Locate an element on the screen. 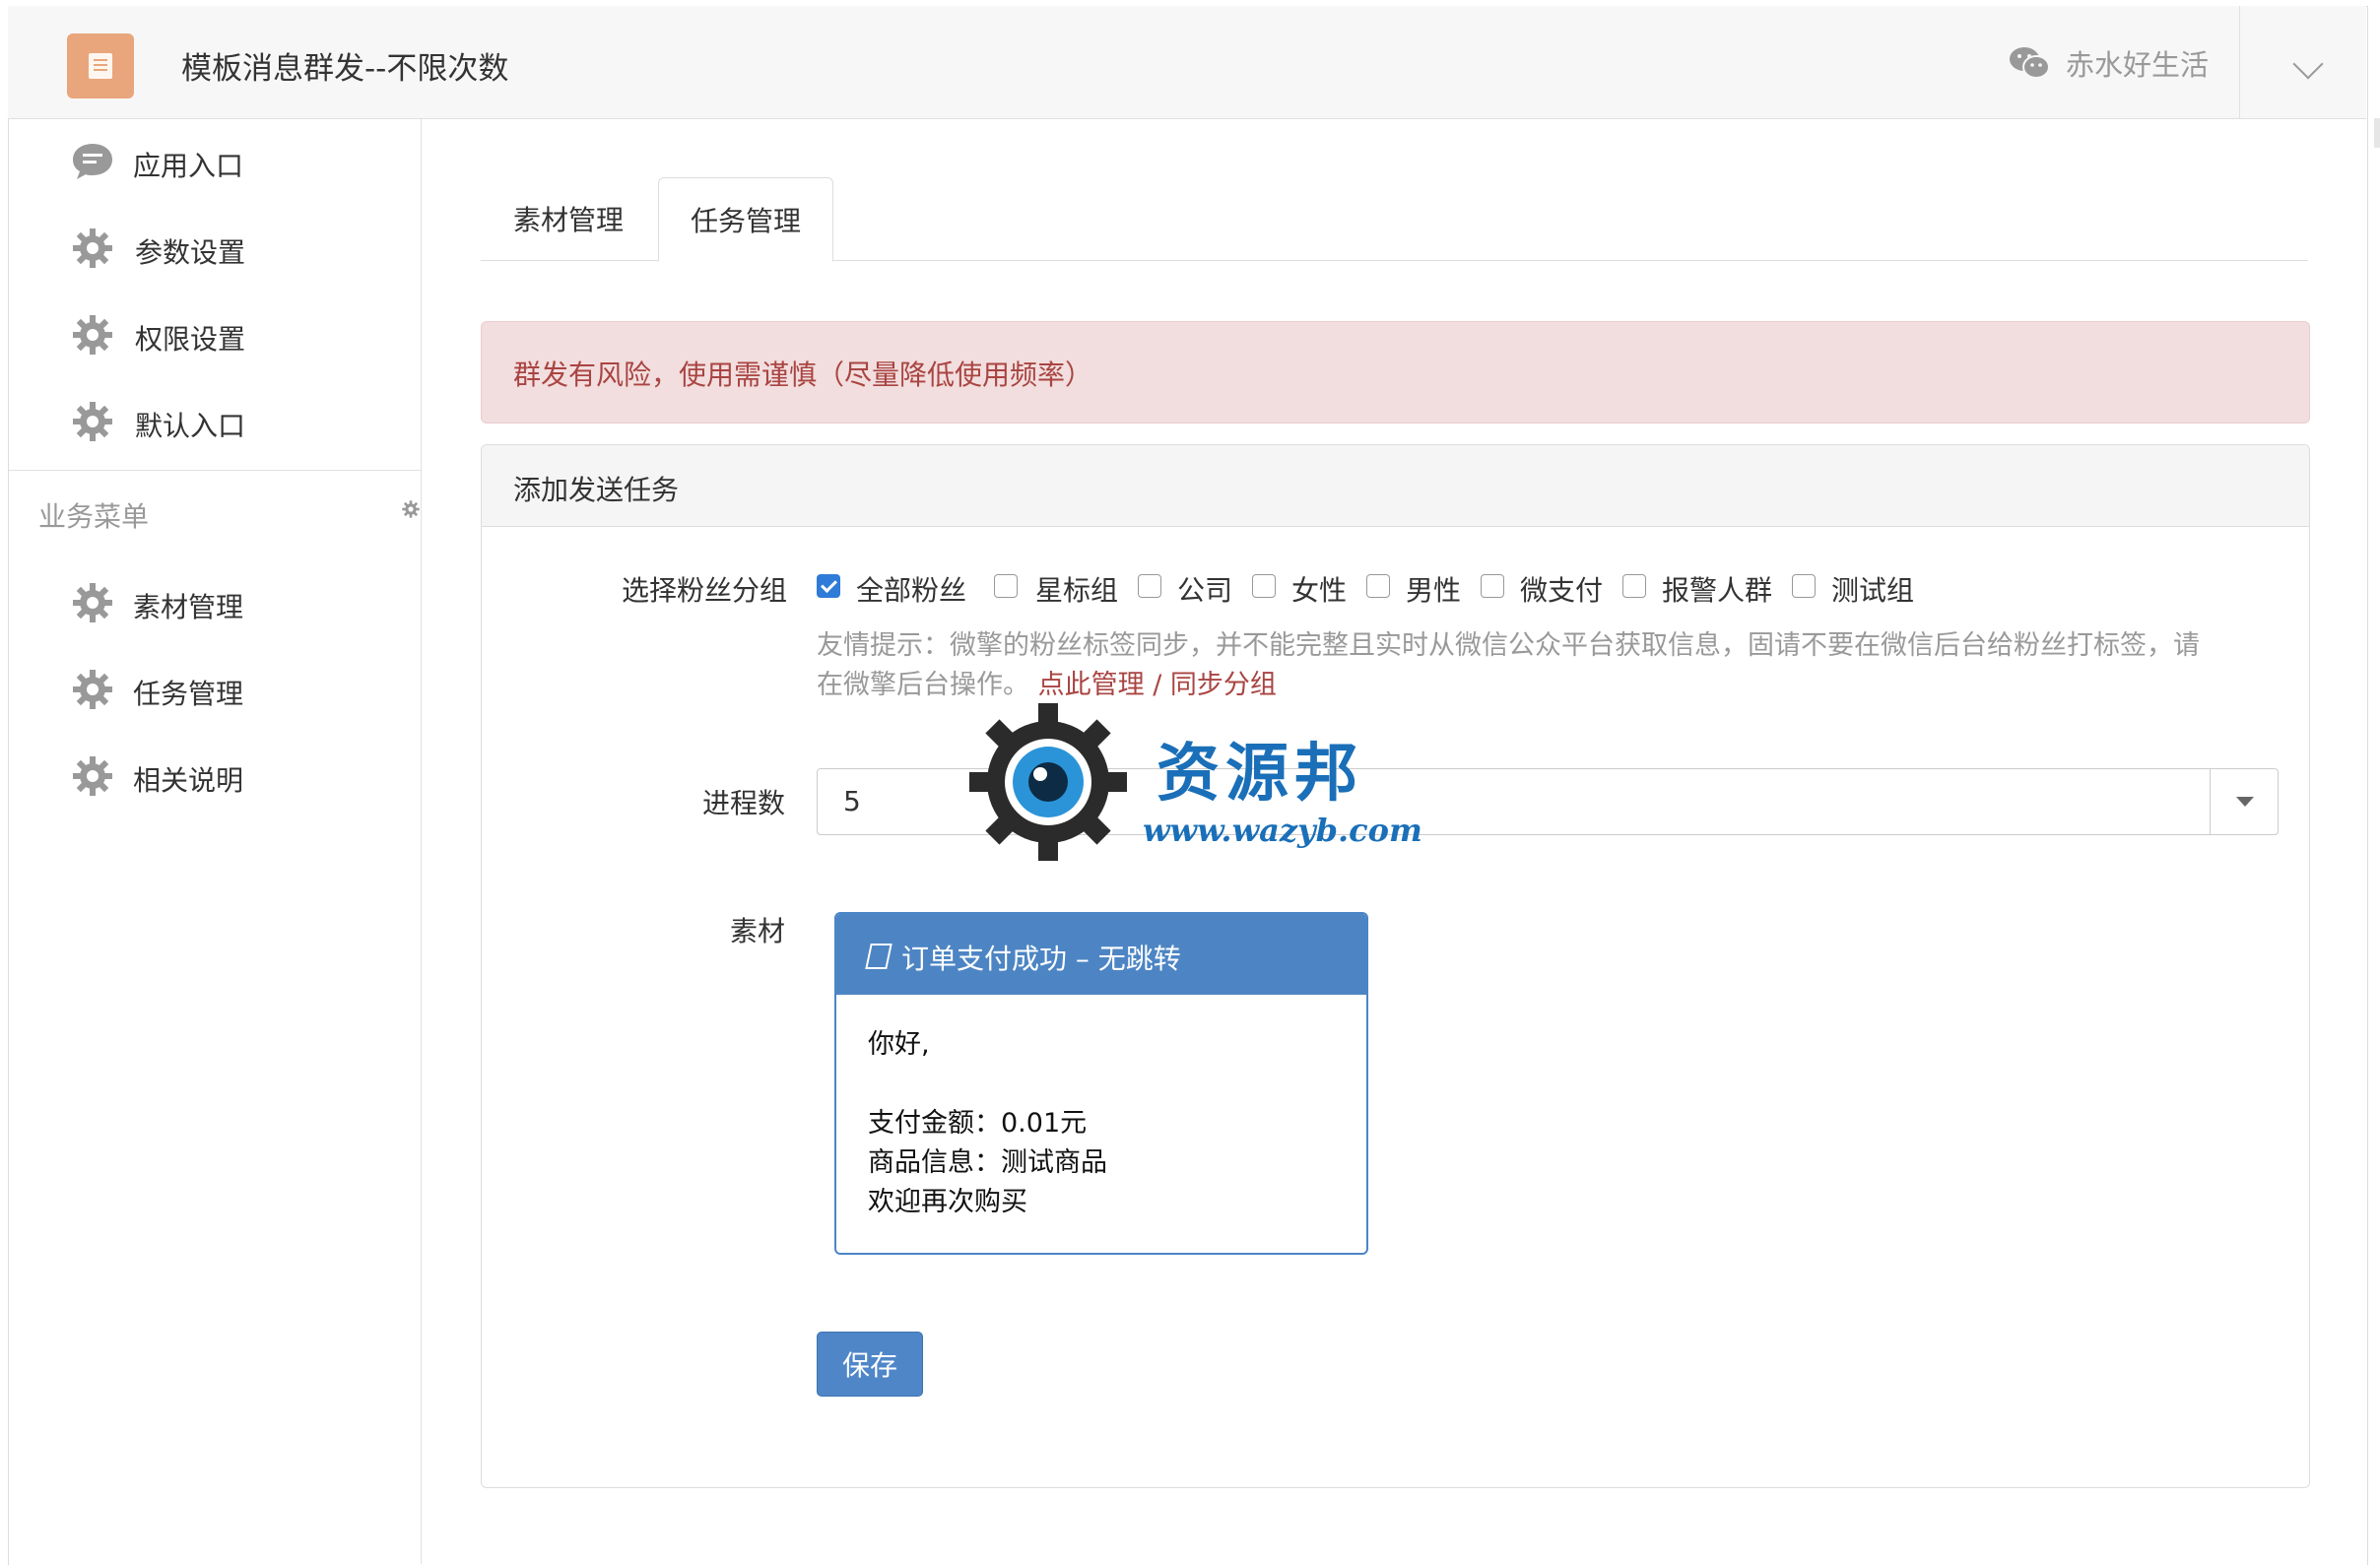 This screenshot has width=2380, height=1565. sidebar-item-label: 素材管理 is located at coordinates (188, 607).